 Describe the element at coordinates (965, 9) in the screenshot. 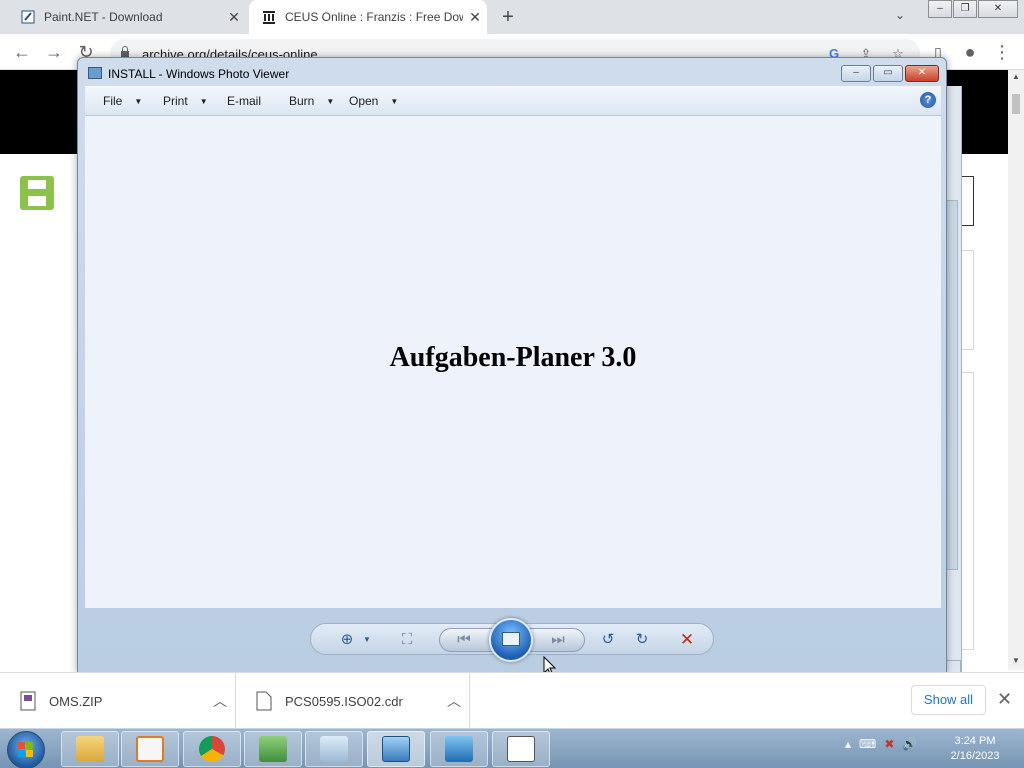

I see `restore-button: ❐` at that location.